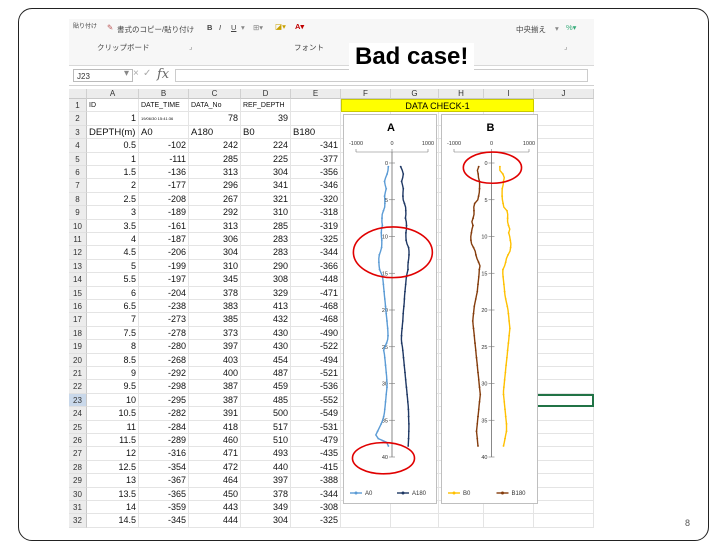 This screenshot has width=727, height=549. Describe the element at coordinates (113, 333) in the screenshot. I see `cell-a: 7.5` at that location.